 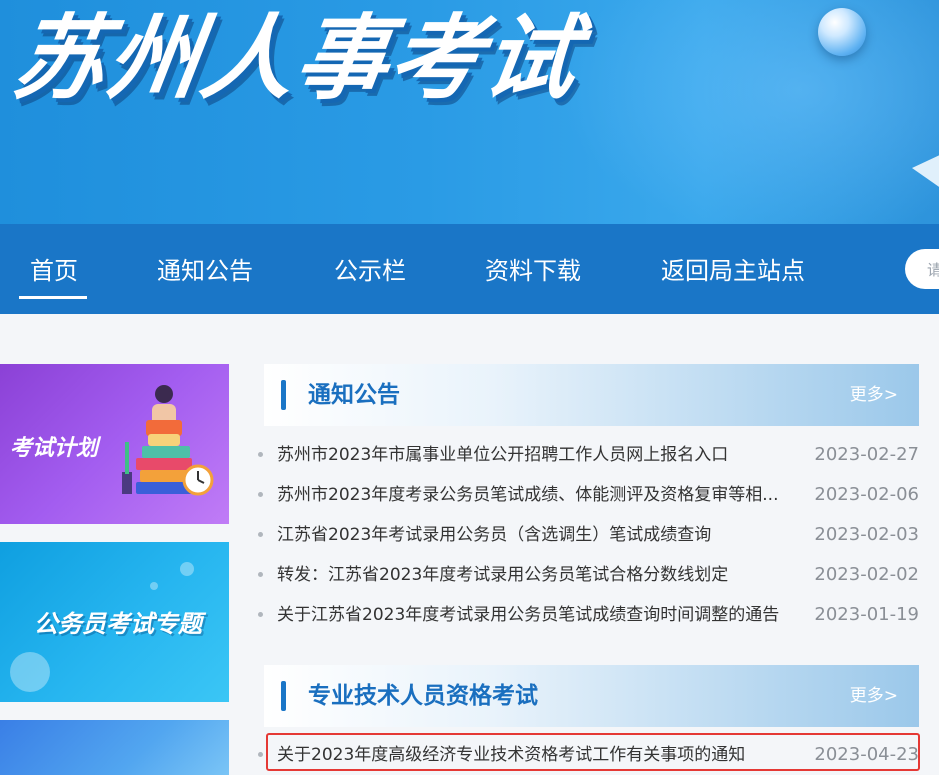 What do you see at coordinates (842, 32) in the screenshot?
I see `decorative-sphere` at bounding box center [842, 32].